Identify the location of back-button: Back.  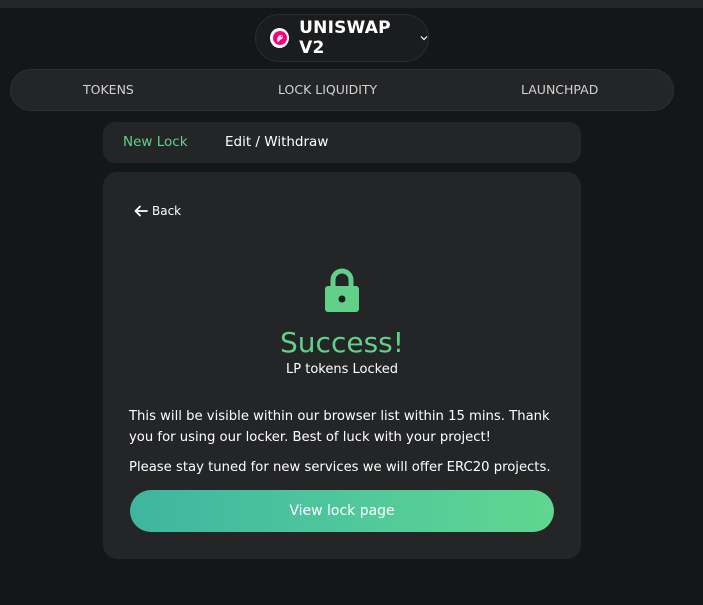
(157, 211).